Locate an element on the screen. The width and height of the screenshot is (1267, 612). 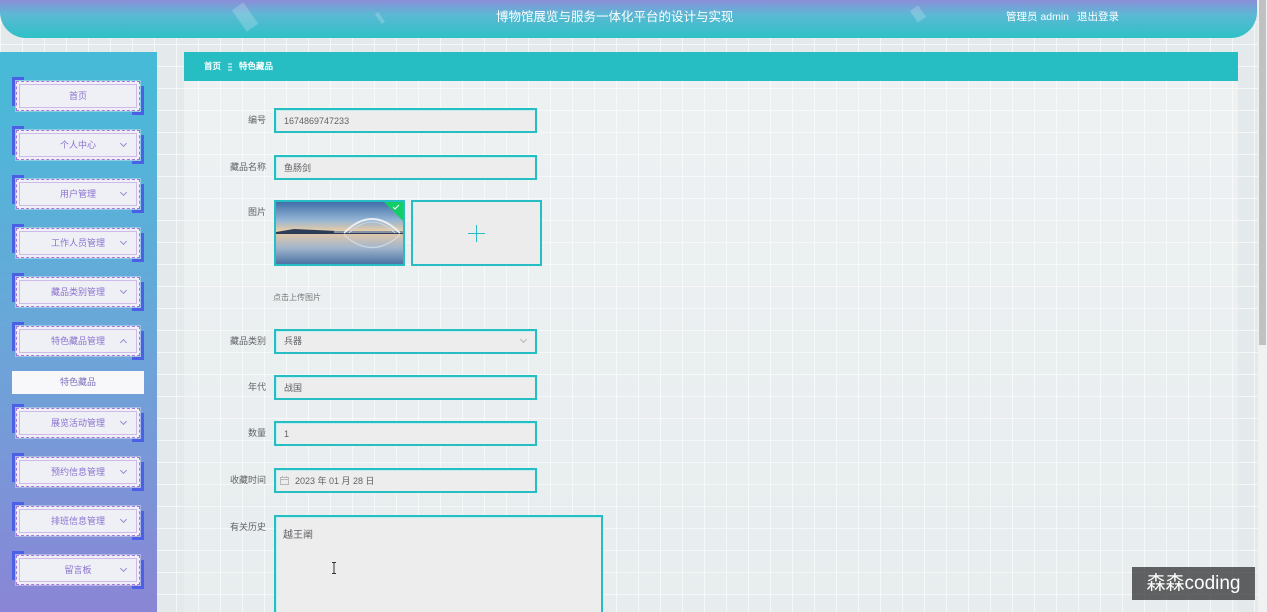
watermark: 森森coding is located at coordinates (1193, 583).